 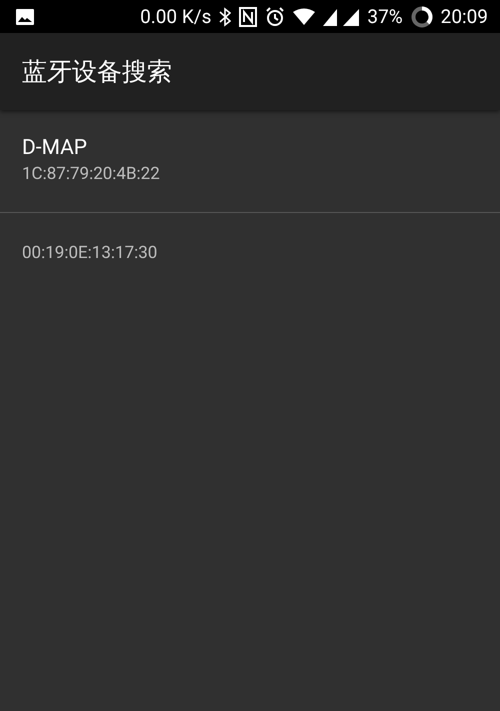 What do you see at coordinates (97, 72) in the screenshot?
I see `app-title: 蓝牙设备搜索` at bounding box center [97, 72].